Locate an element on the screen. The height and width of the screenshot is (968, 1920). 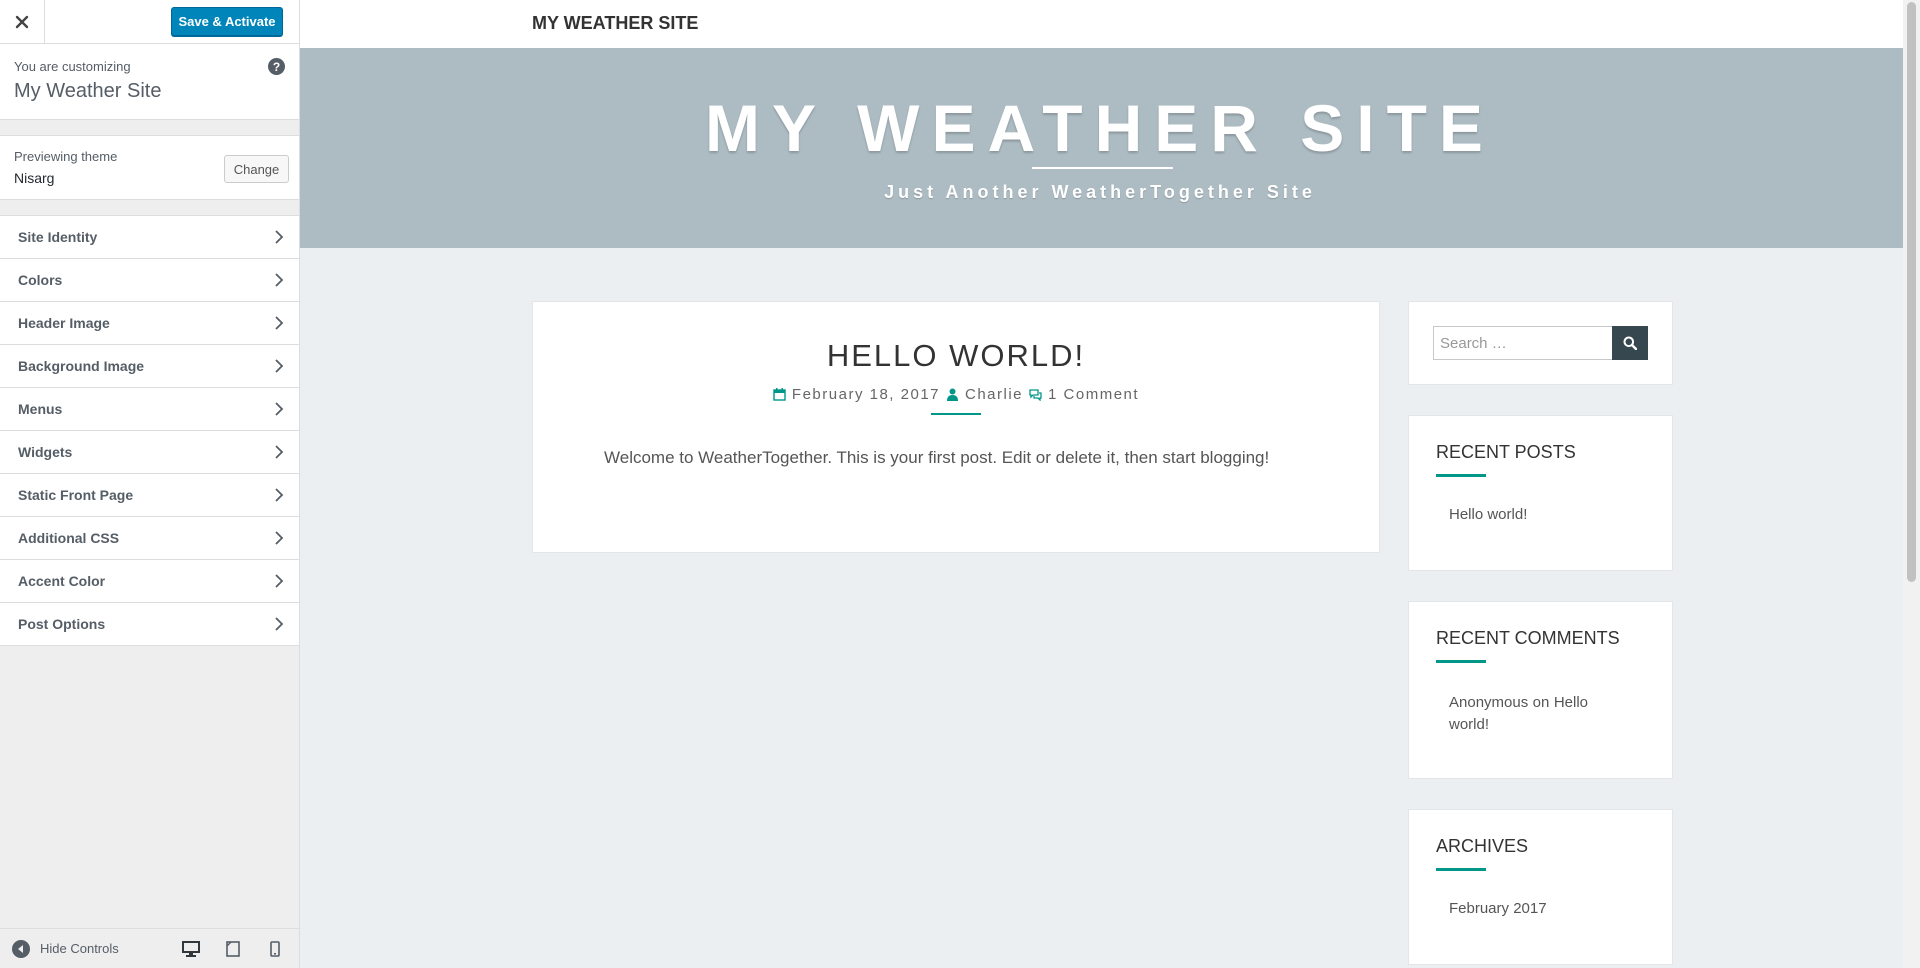
section-post-options: Post Options is located at coordinates (149, 624).